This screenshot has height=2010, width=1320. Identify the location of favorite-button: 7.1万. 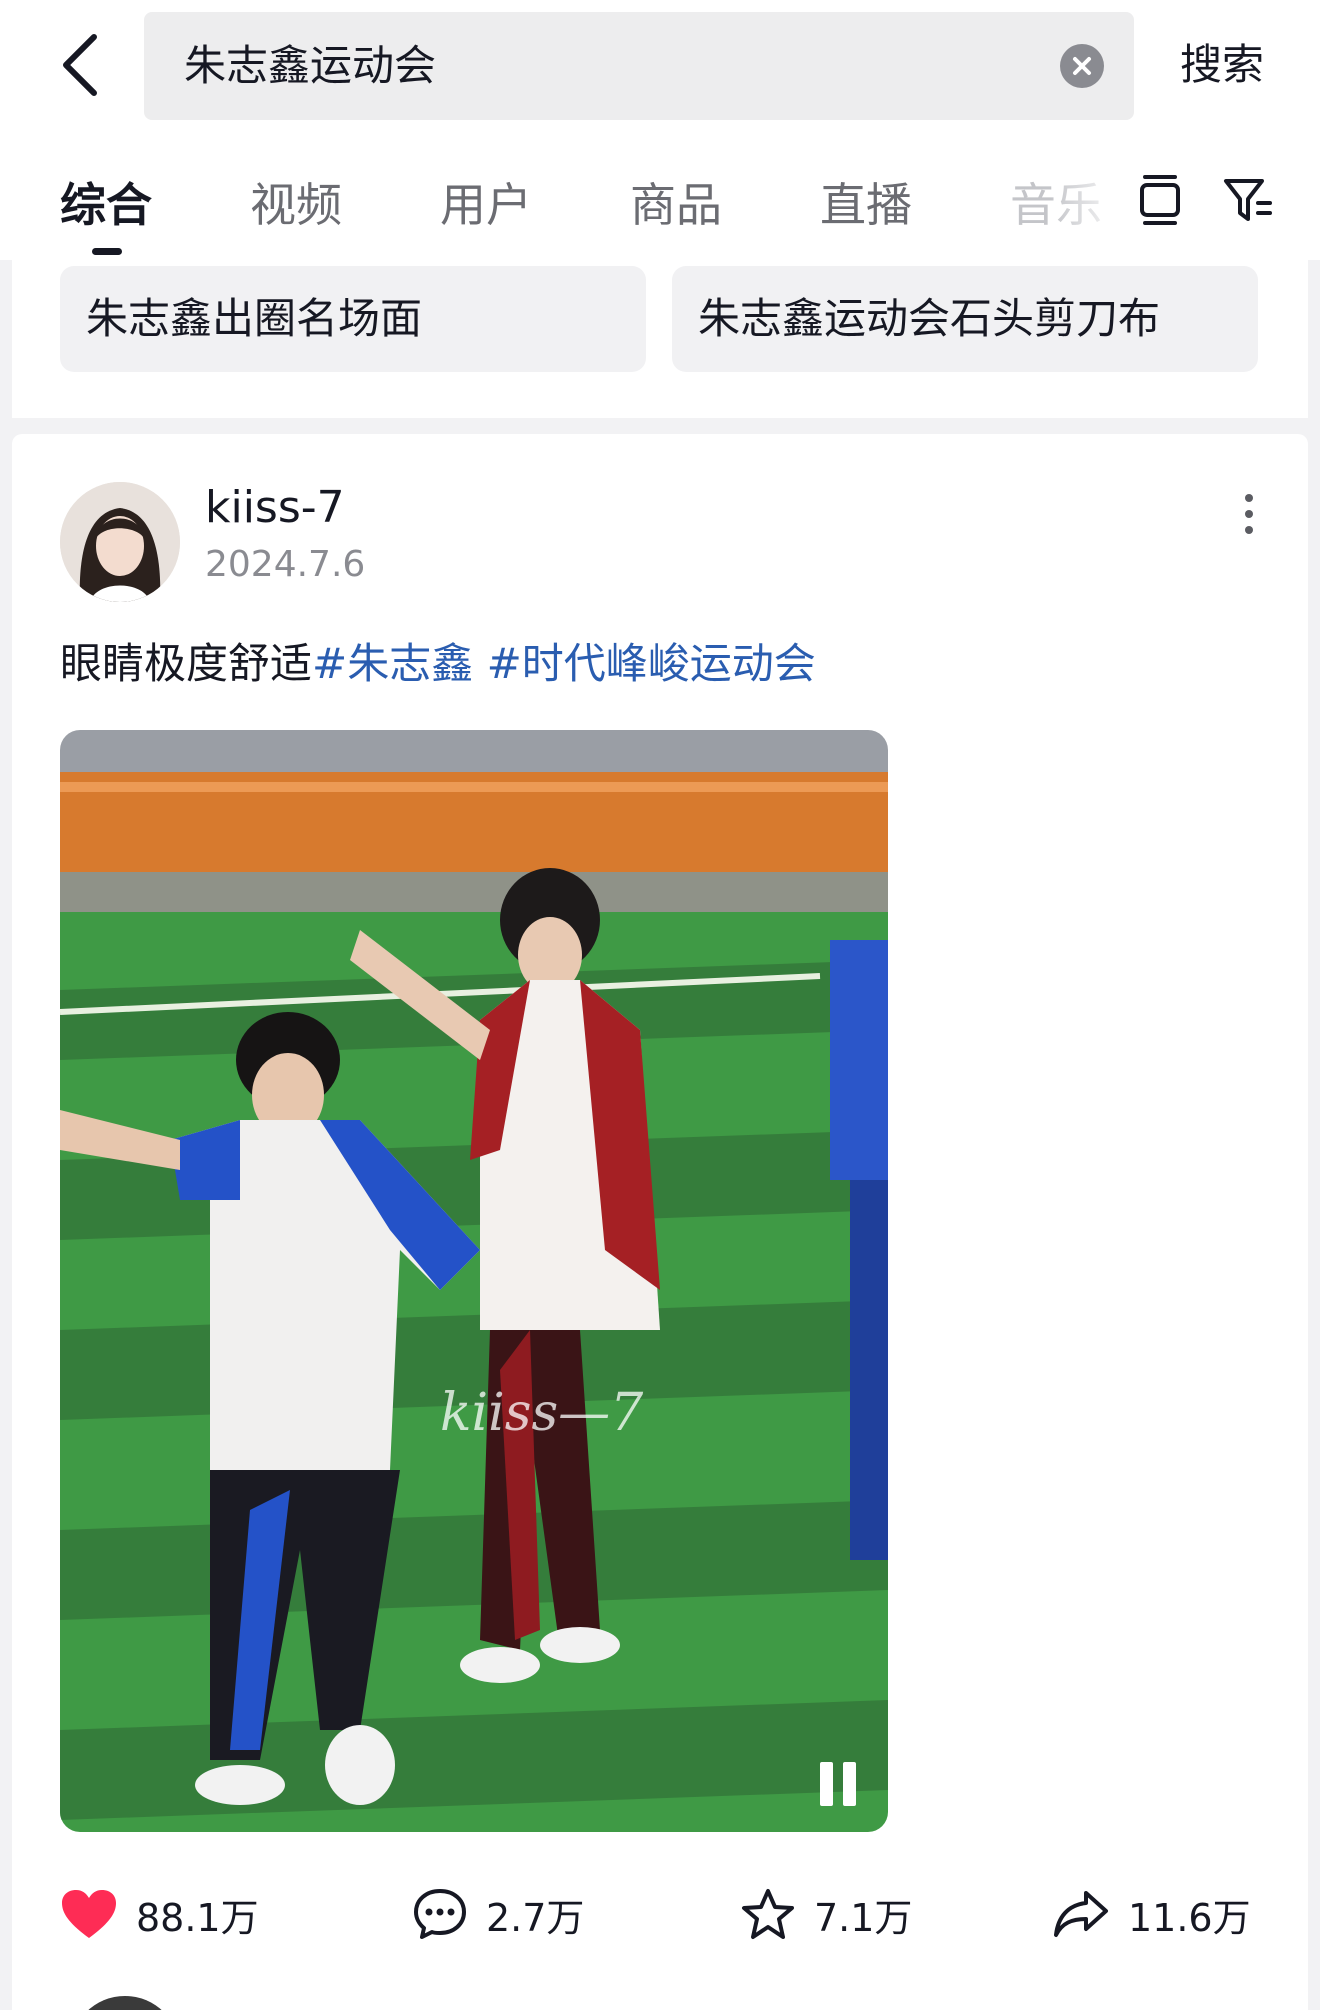
(826, 1914).